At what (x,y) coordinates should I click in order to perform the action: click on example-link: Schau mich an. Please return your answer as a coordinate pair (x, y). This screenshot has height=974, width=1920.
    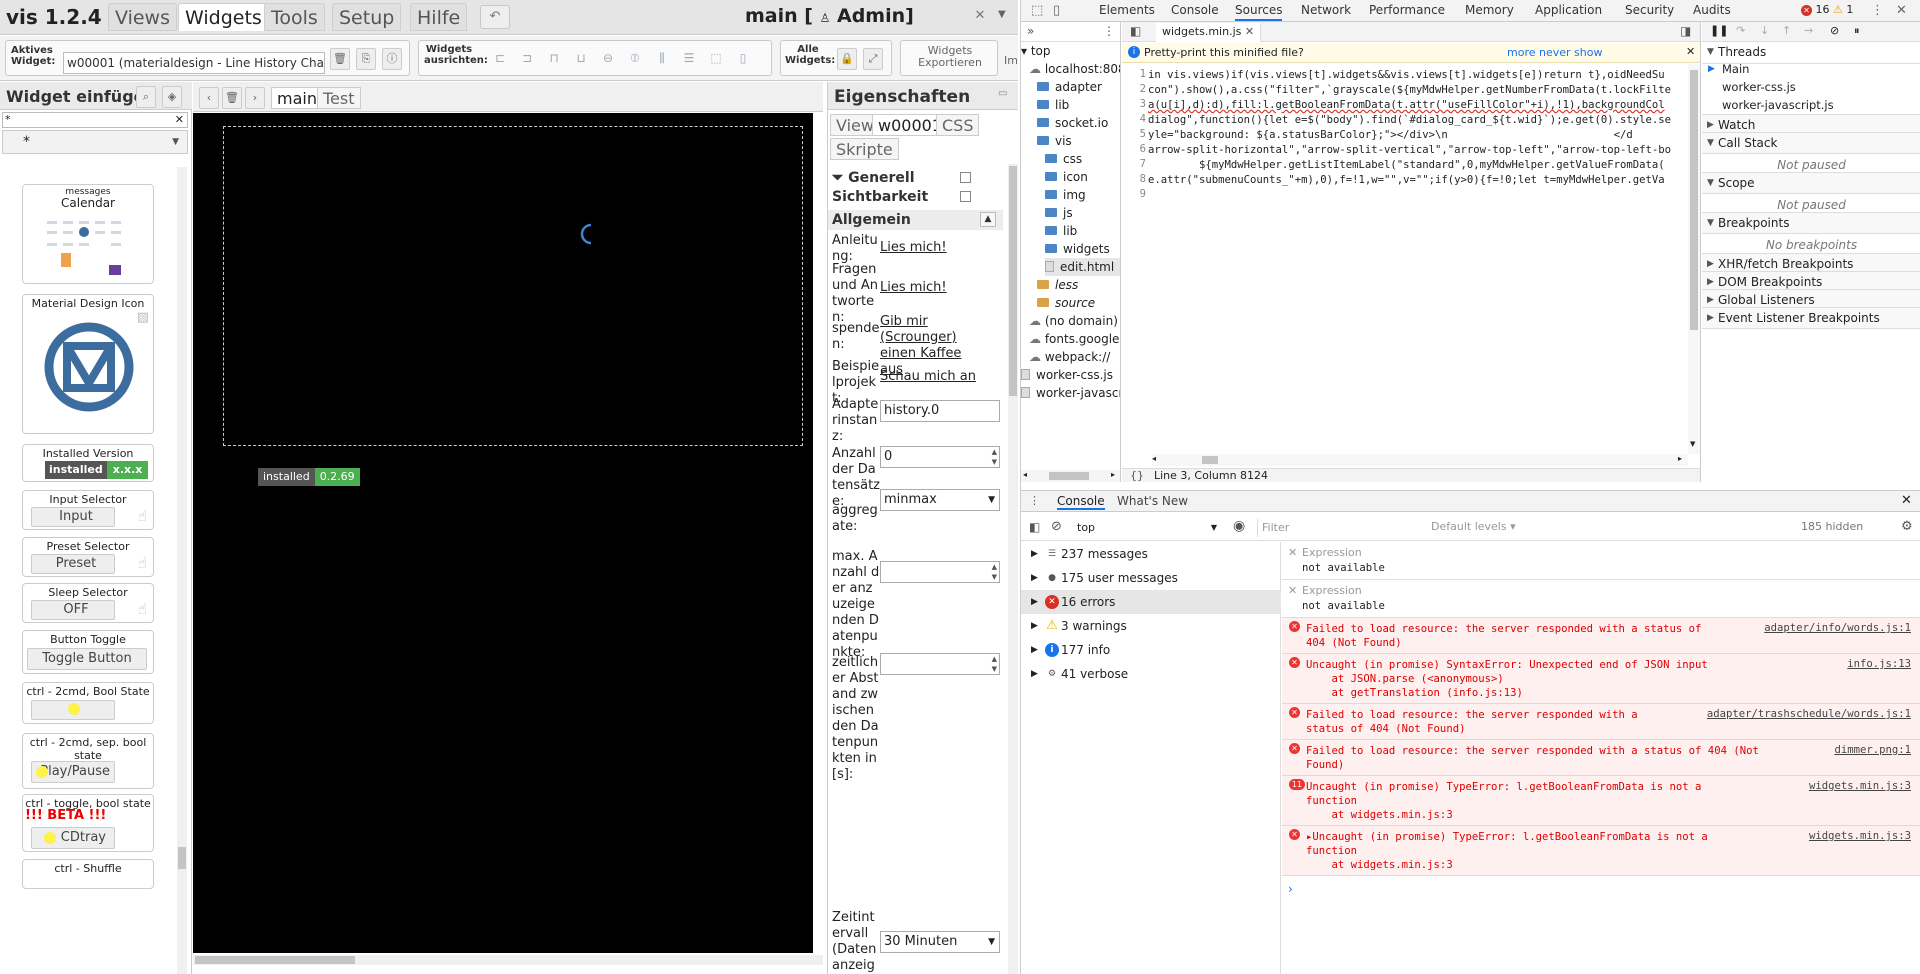
    Looking at the image, I should click on (928, 377).